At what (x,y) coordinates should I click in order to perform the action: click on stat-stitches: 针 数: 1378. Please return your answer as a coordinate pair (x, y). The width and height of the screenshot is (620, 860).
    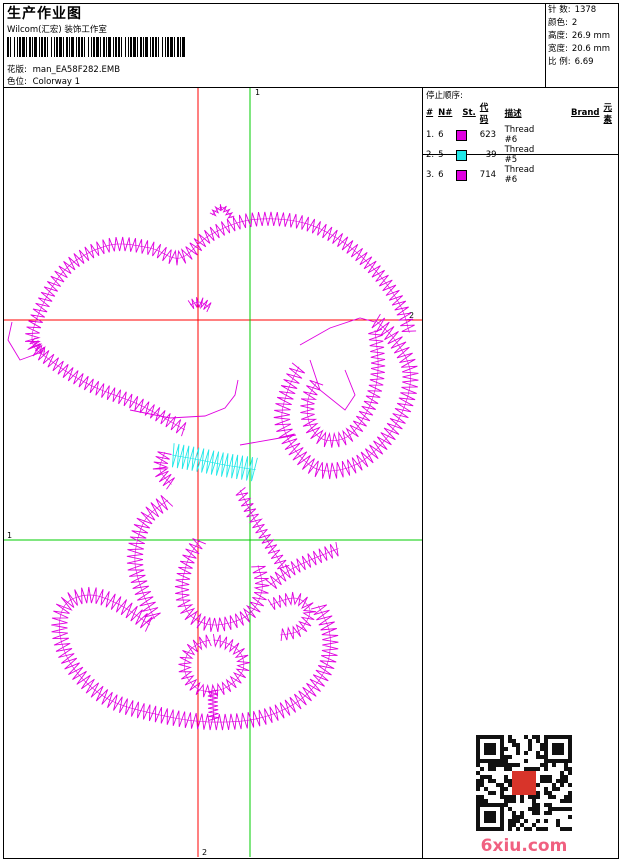
    Looking at the image, I should click on (572, 10).